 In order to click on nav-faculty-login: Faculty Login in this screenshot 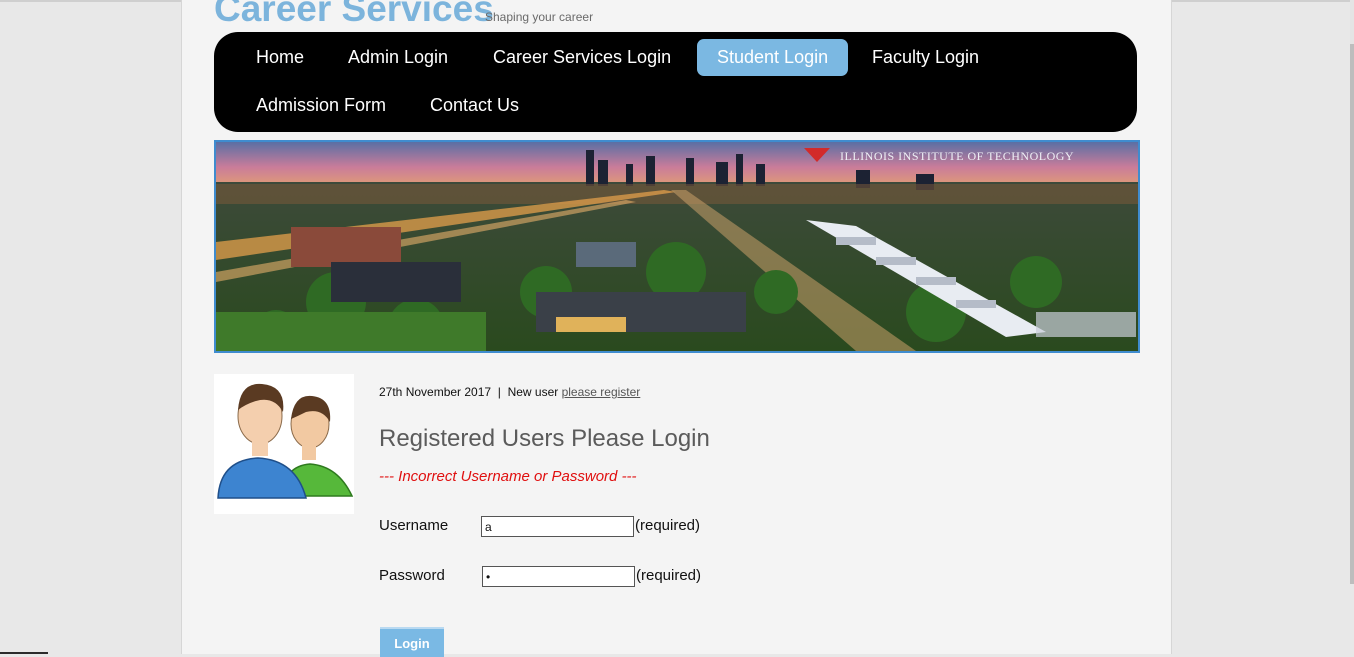, I will do `click(925, 57)`.